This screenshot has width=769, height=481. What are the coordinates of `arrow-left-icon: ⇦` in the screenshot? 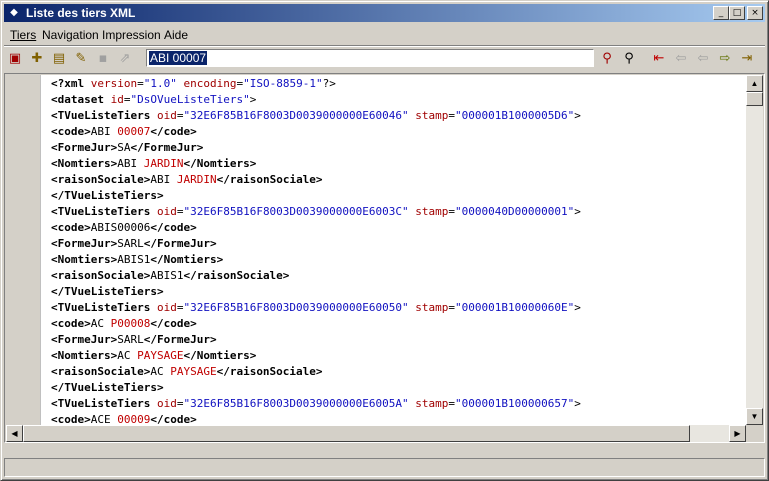 It's located at (703, 59).